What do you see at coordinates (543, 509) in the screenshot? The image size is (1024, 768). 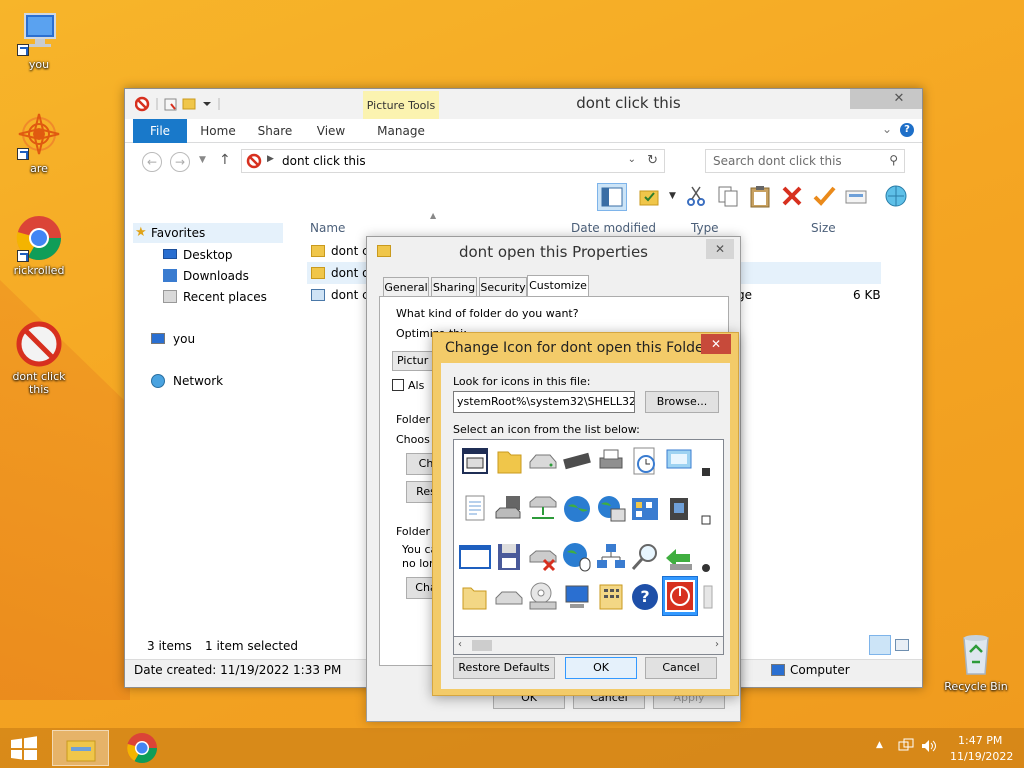 I see `network-share-icon` at bounding box center [543, 509].